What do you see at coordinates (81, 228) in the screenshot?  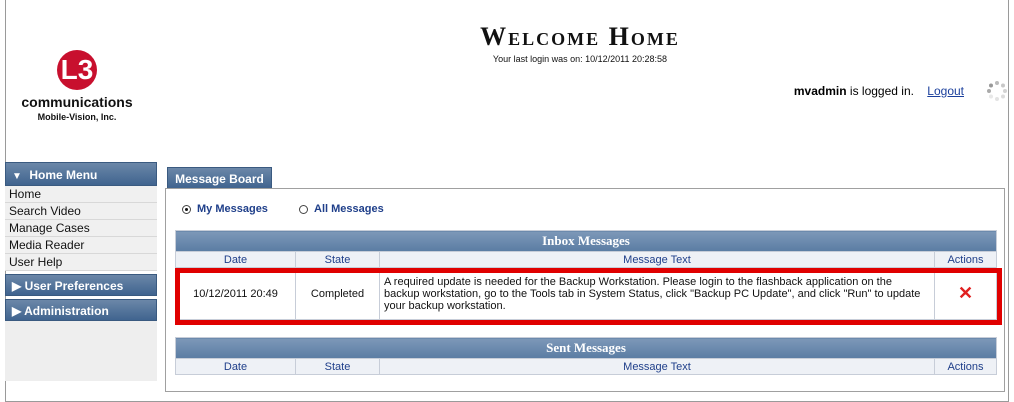 I see `sidebar-item-manage-cases: Manage Cases` at bounding box center [81, 228].